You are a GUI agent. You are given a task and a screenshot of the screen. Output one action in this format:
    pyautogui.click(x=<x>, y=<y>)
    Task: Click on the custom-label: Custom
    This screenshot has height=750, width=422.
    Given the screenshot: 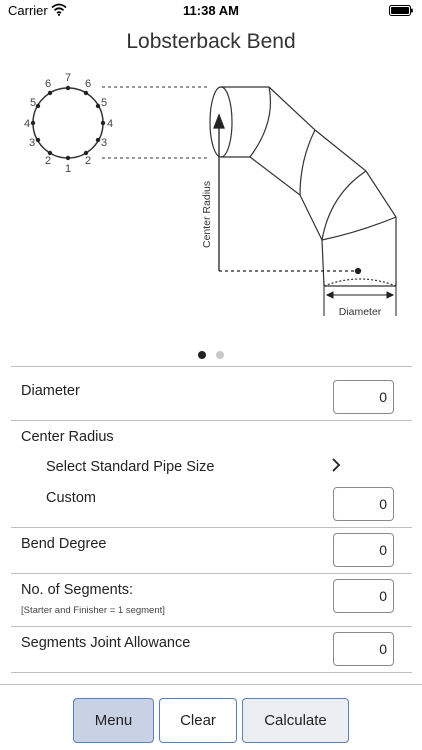 What is the action you would take?
    pyautogui.click(x=71, y=498)
    